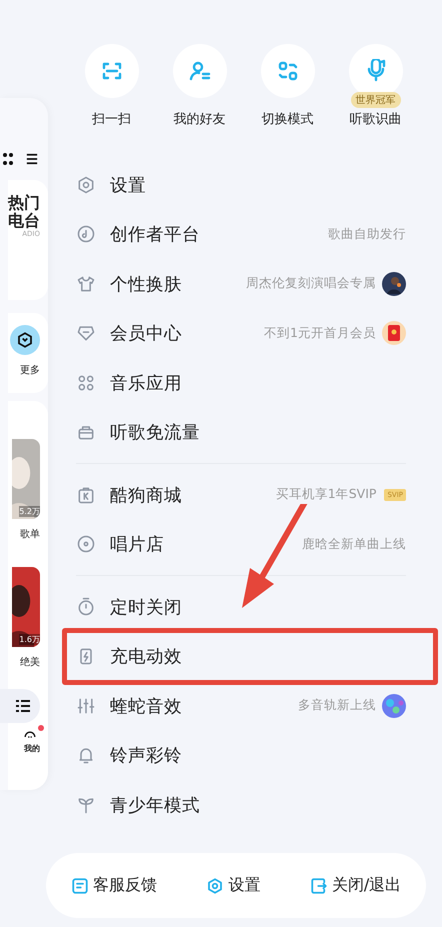 Image resolution: width=442 pixels, height=927 pixels. What do you see at coordinates (111, 86) in the screenshot?
I see `quick-action: 扫一扫` at bounding box center [111, 86].